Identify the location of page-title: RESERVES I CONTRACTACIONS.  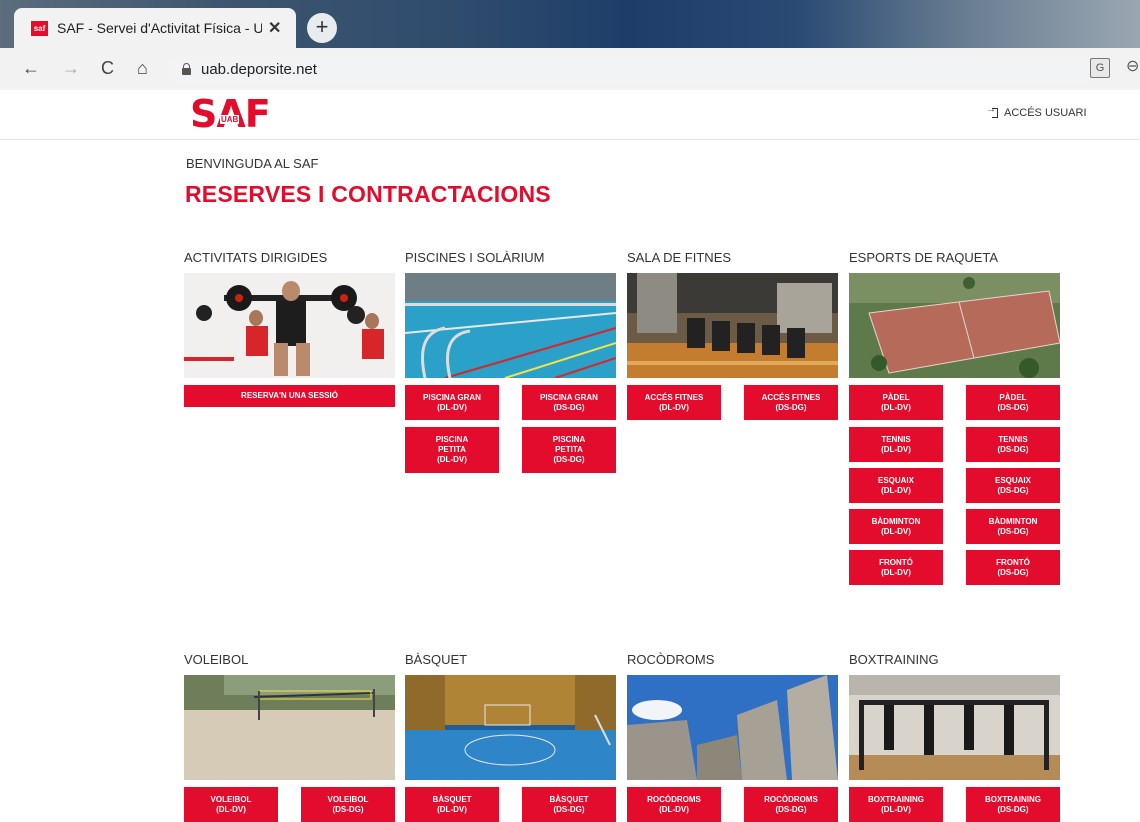
(368, 194).